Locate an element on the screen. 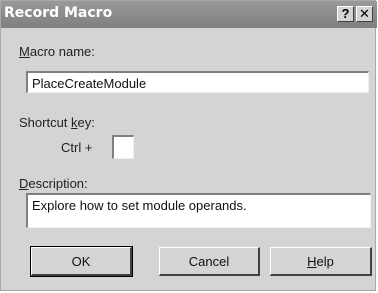  macro-name-label: Macro name: is located at coordinates (57, 51).